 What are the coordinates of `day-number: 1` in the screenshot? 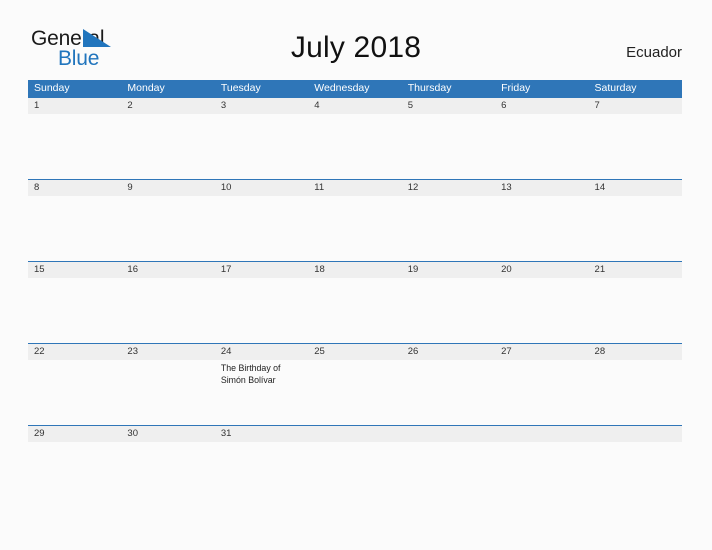 It's located at (74, 106).